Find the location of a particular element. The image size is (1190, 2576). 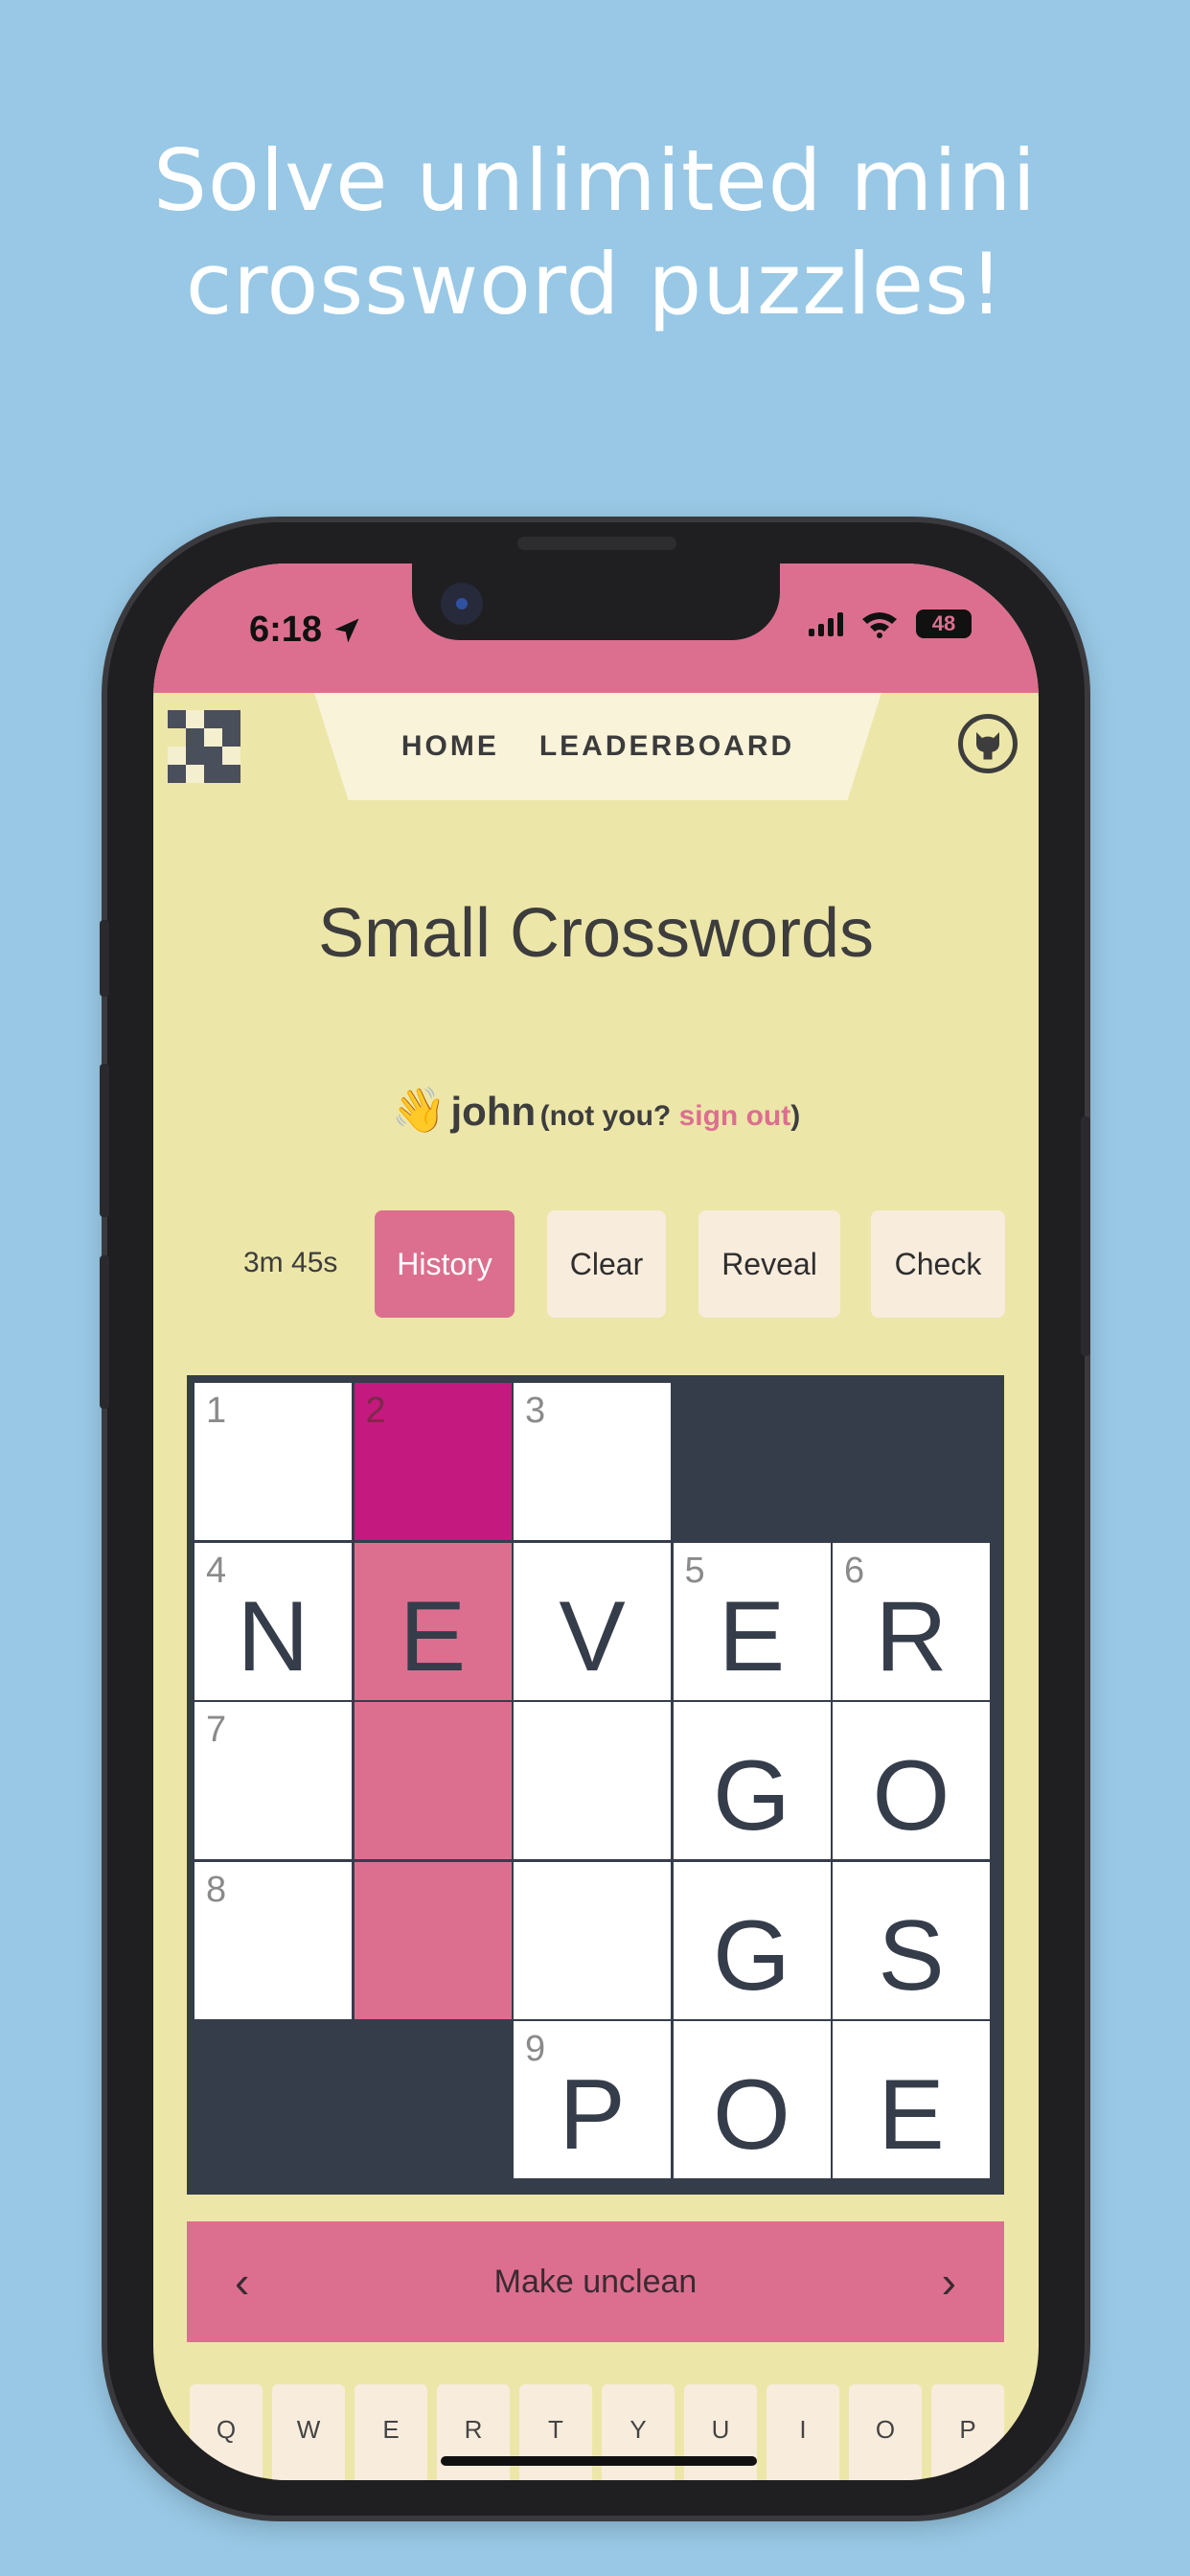

front-camera is located at coordinates (462, 604).